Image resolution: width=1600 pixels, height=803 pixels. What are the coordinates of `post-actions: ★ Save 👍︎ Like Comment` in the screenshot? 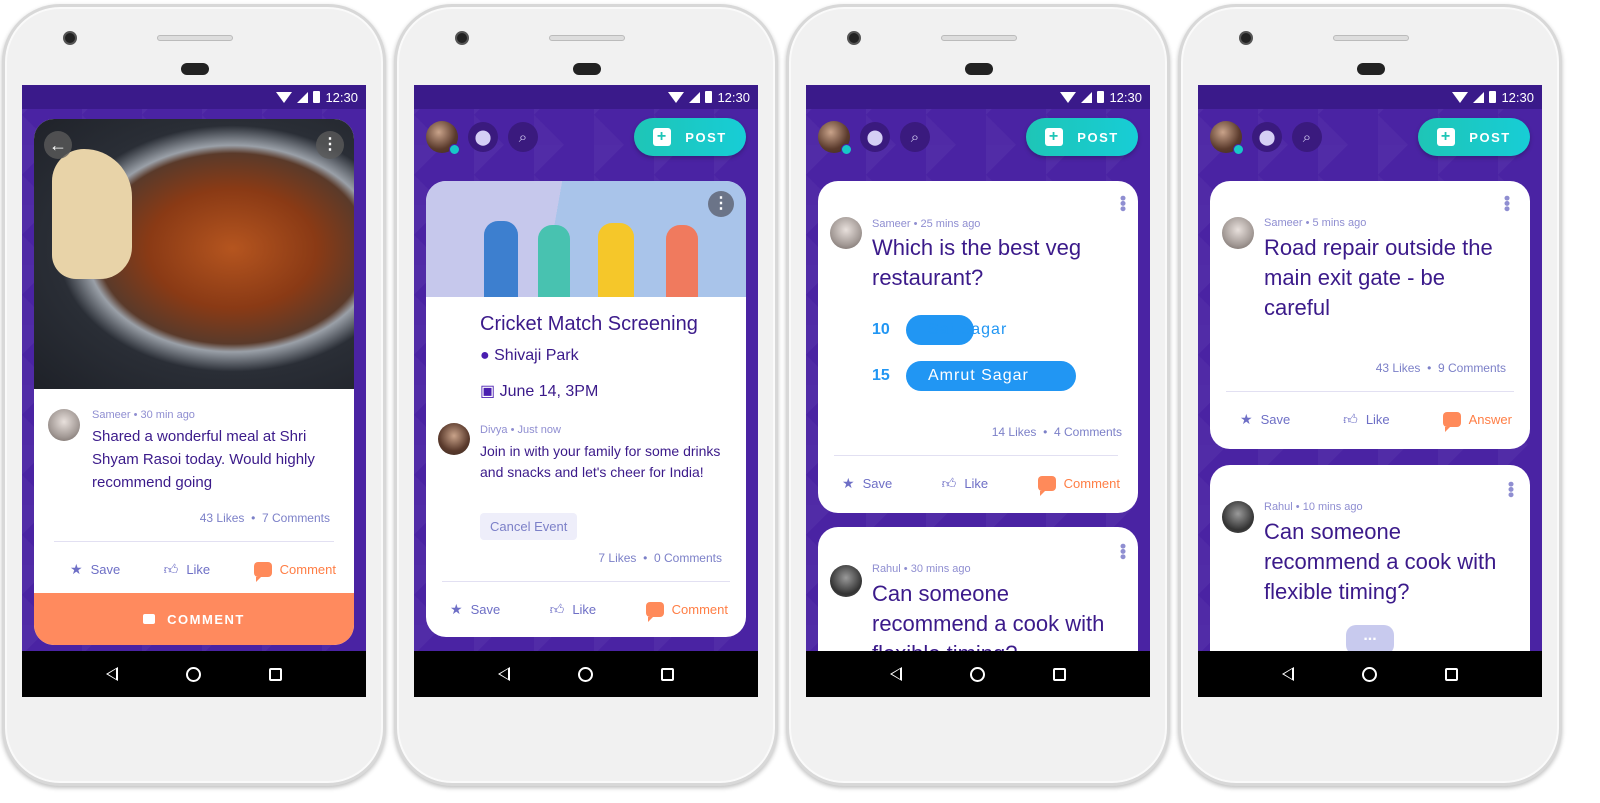 It's located at (978, 485).